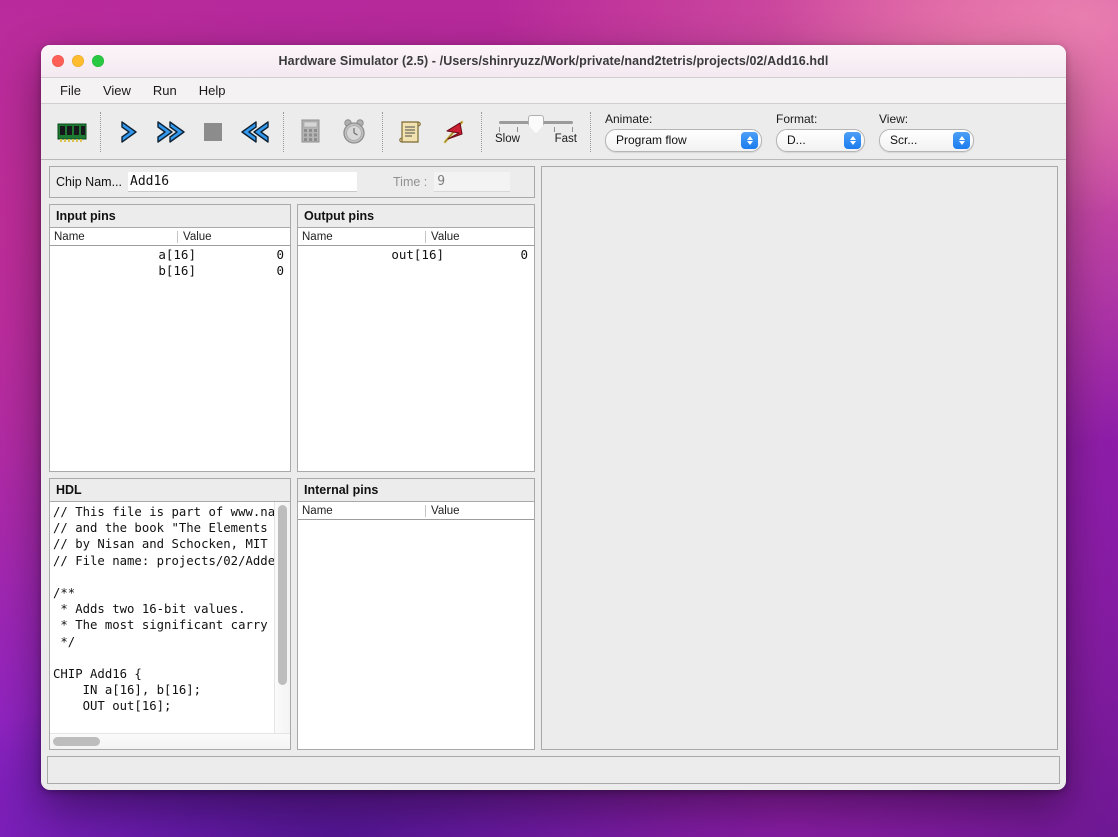  I want to click on input-pins-panel: Input pins Name Value a[16] 0 b[16] 0, so click(170, 338).